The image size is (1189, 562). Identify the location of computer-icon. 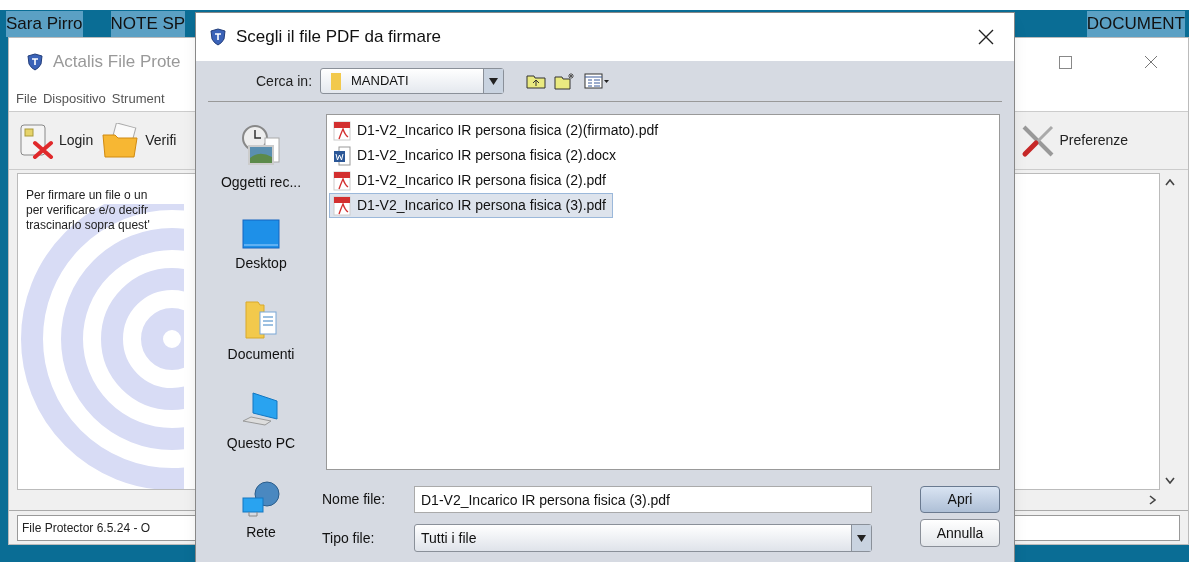
(261, 410).